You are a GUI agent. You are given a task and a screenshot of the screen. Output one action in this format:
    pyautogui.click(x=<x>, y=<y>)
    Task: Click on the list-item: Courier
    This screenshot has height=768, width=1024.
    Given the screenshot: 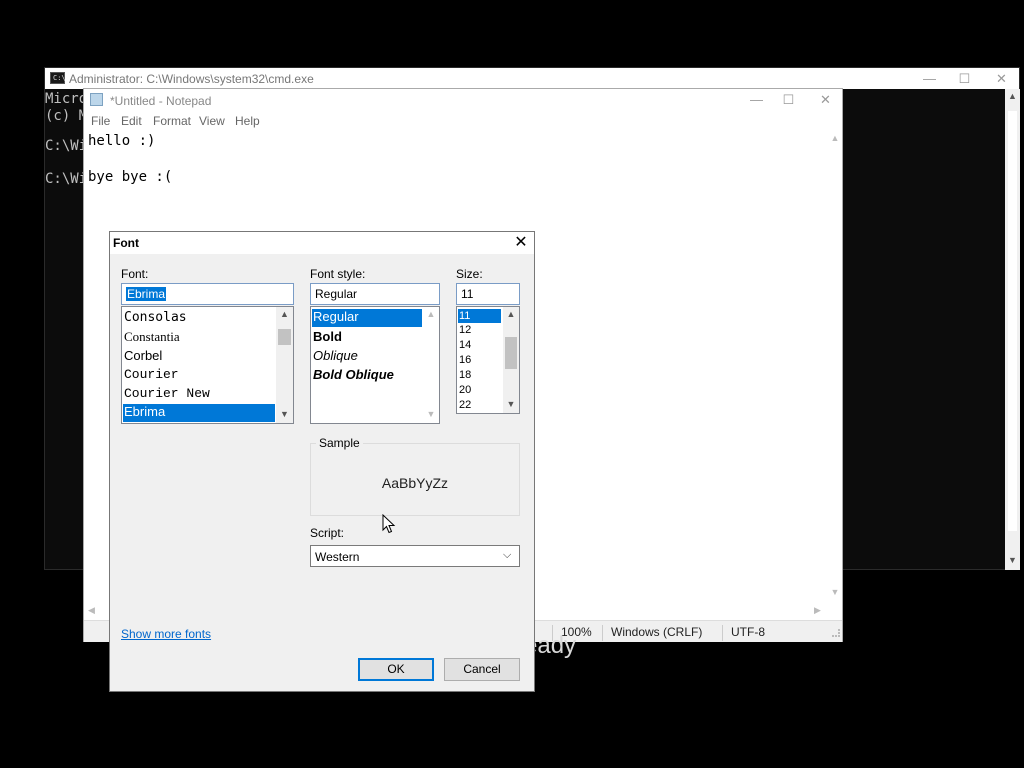 What is the action you would take?
    pyautogui.click(x=199, y=374)
    